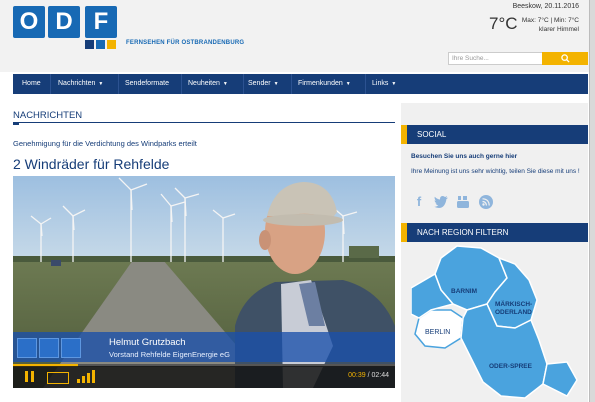  What do you see at coordinates (204, 83) in the screenshot?
I see `nav-label: Neuheiten` at bounding box center [204, 83].